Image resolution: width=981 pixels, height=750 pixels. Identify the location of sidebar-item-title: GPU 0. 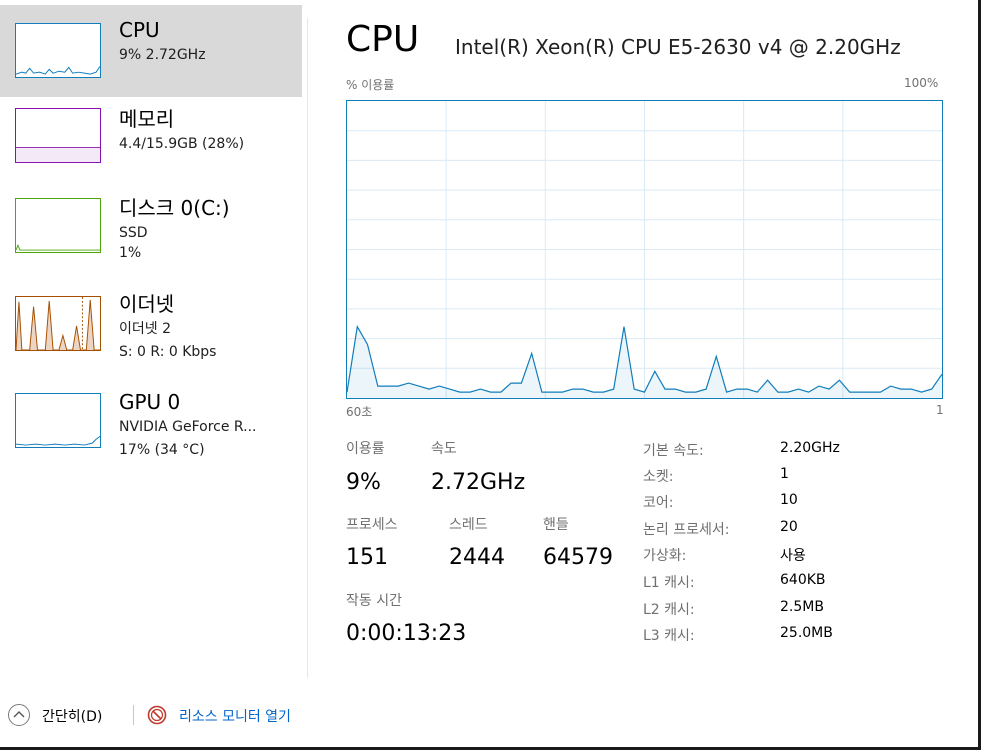
(150, 402).